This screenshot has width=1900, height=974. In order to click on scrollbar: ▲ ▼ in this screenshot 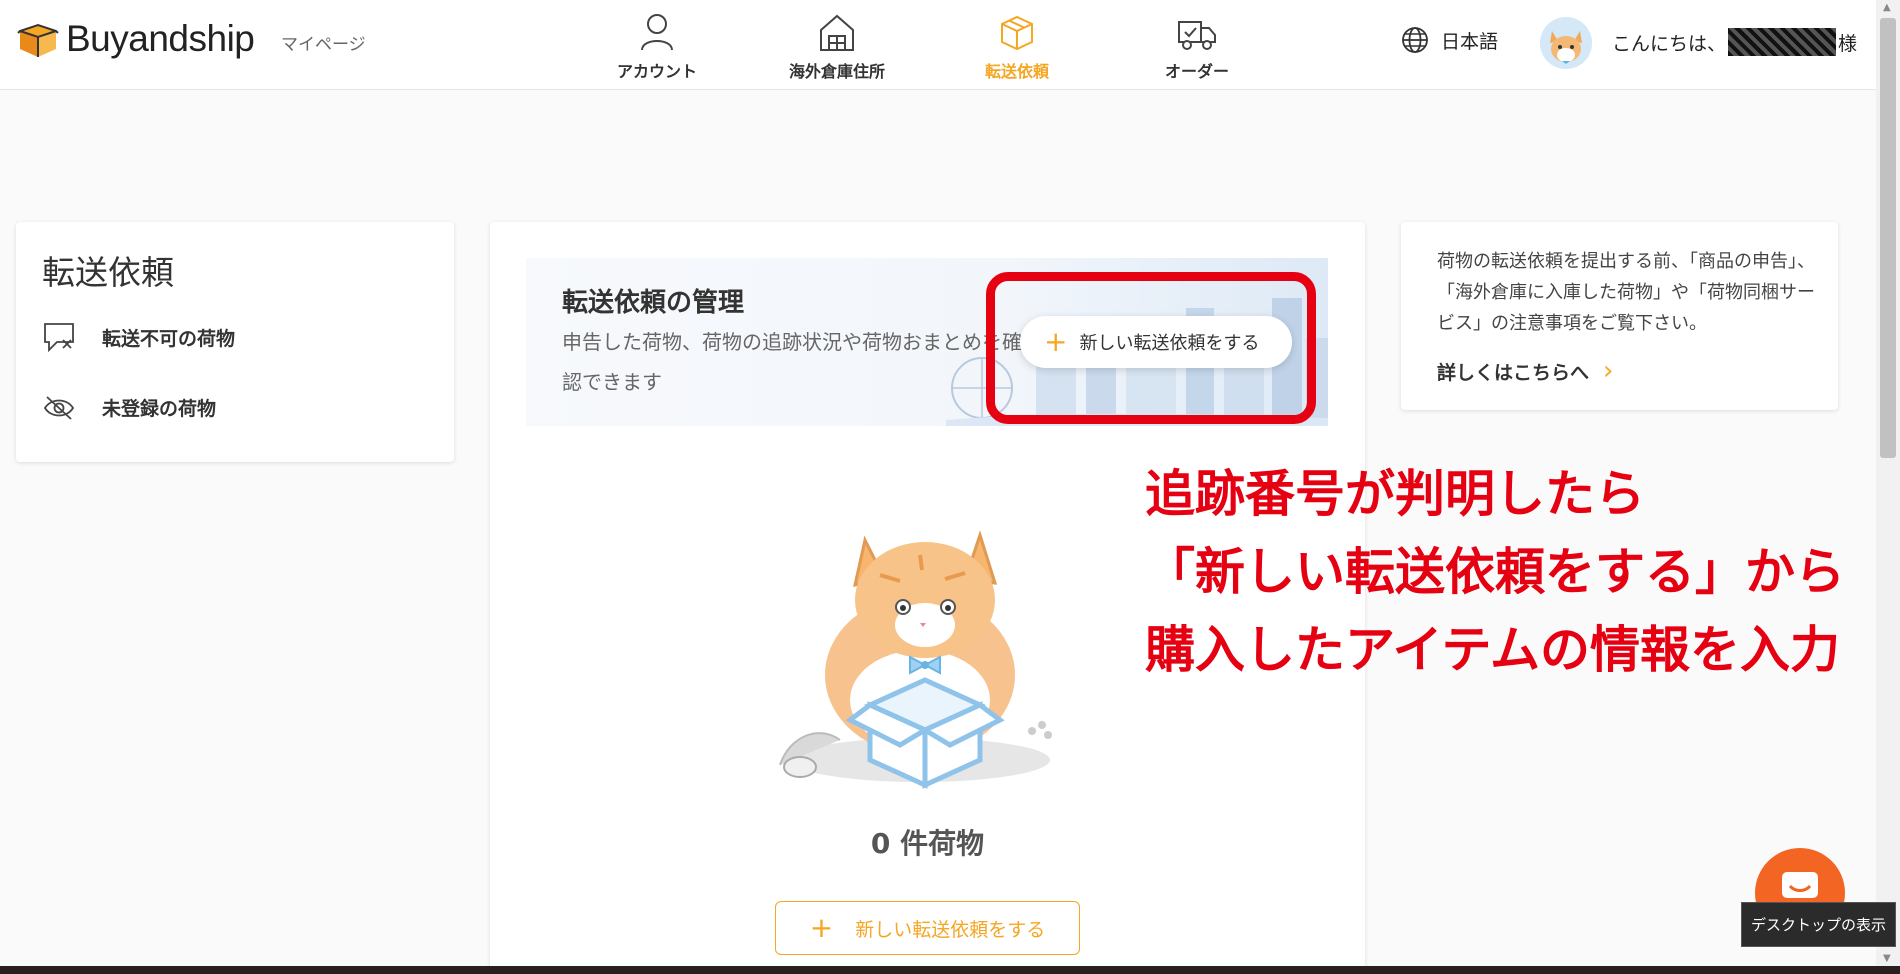, I will do `click(1888, 483)`.